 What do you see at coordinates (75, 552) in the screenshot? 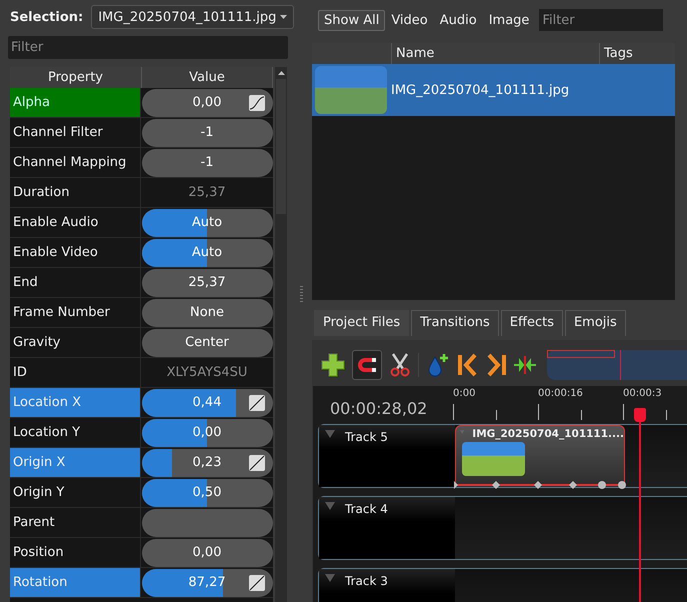
I see `property-name: Position` at bounding box center [75, 552].